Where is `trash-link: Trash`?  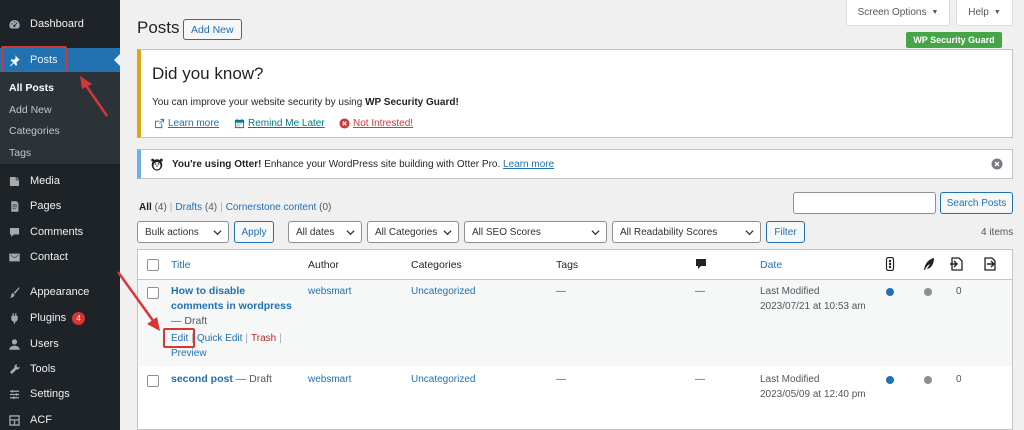
trash-link: Trash is located at coordinates (263, 338).